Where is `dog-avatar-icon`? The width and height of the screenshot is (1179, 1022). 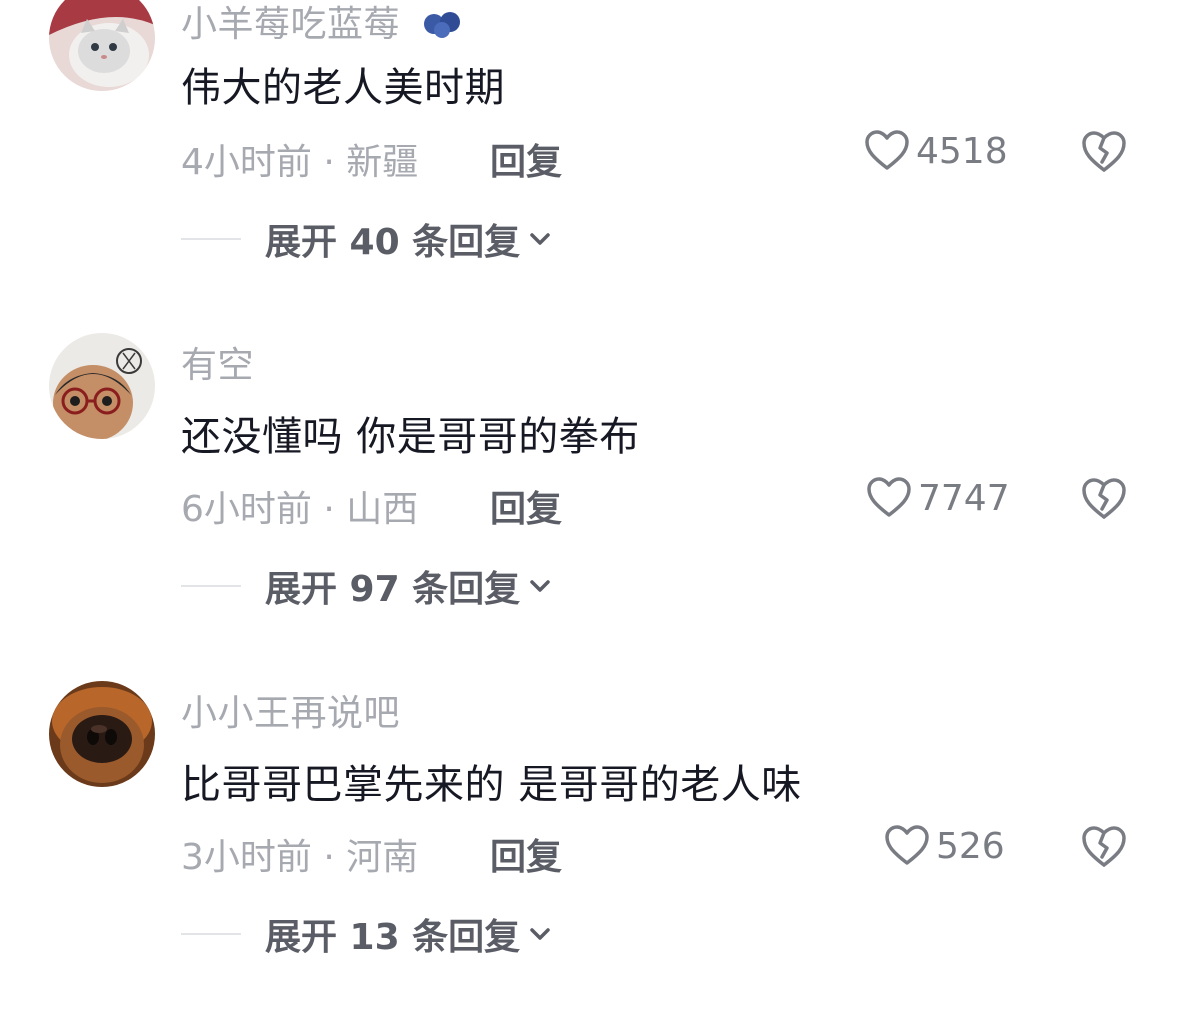
dog-avatar-icon is located at coordinates (102, 734).